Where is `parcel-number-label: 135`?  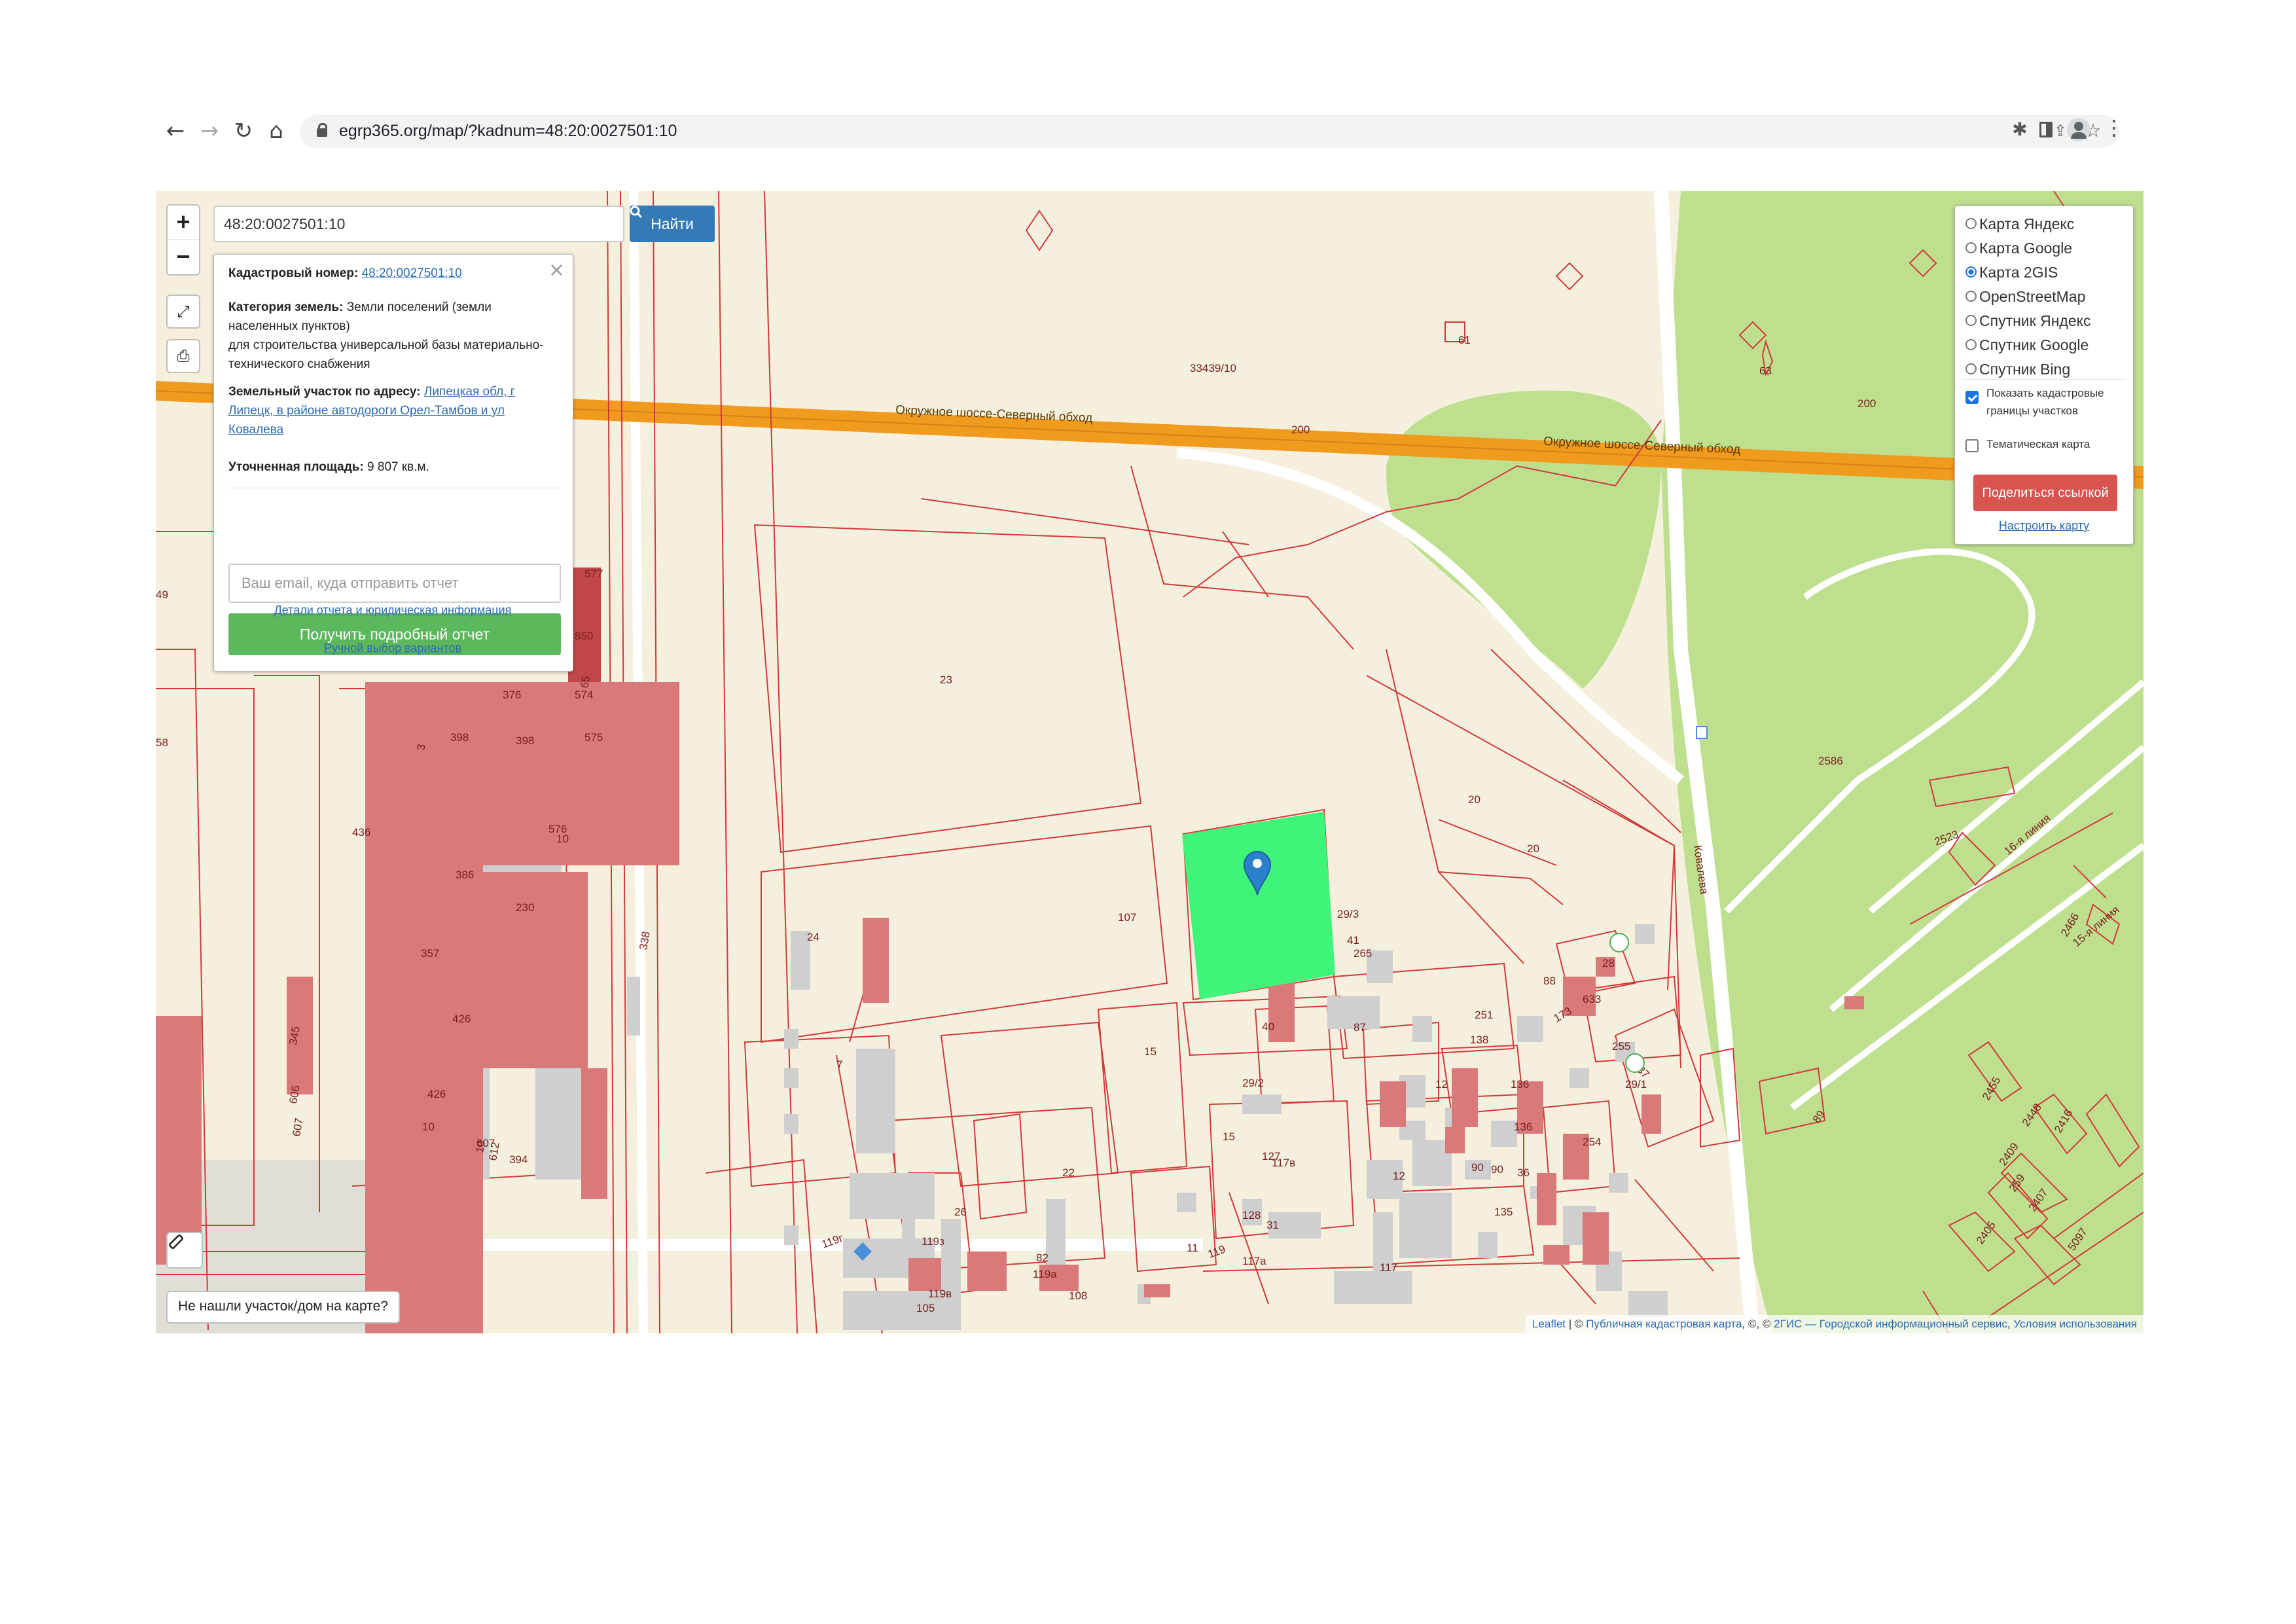 parcel-number-label: 135 is located at coordinates (1503, 1212).